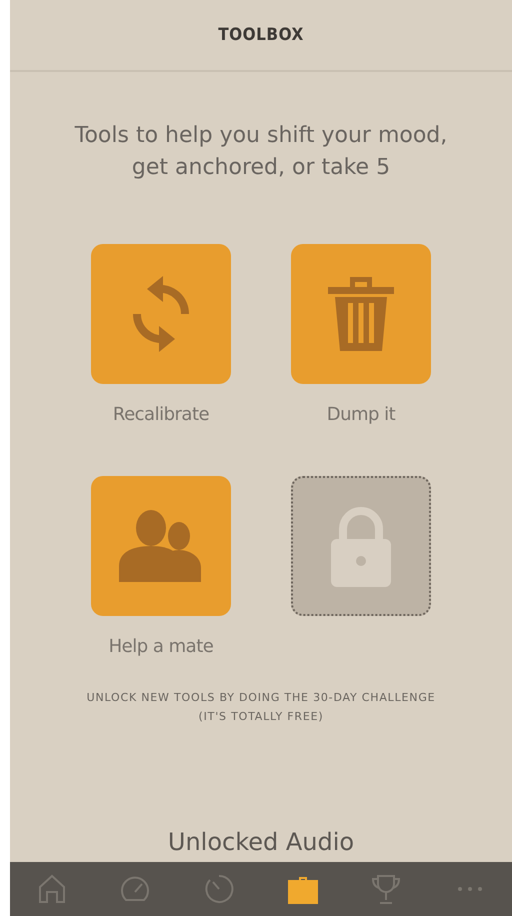  I want to click on screen-title: TOOLBOX, so click(261, 35).